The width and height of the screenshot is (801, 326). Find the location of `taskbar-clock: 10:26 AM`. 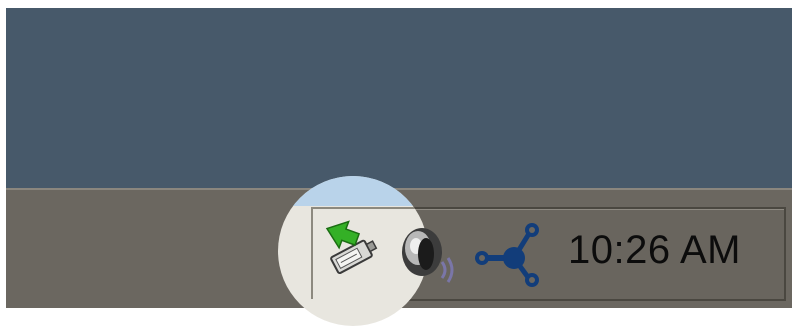

taskbar-clock: 10:26 AM is located at coordinates (654, 250).